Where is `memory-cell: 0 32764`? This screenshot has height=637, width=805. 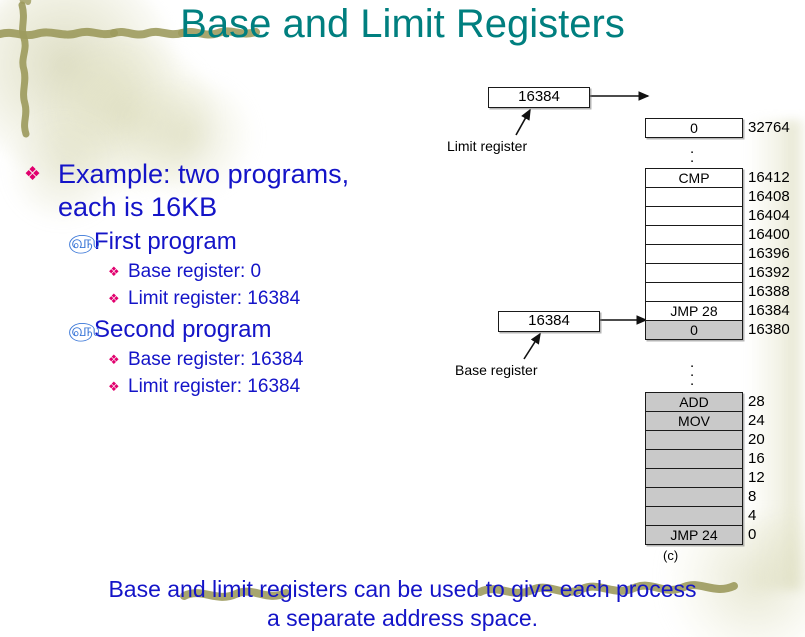 memory-cell: 0 32764 is located at coordinates (718, 128).